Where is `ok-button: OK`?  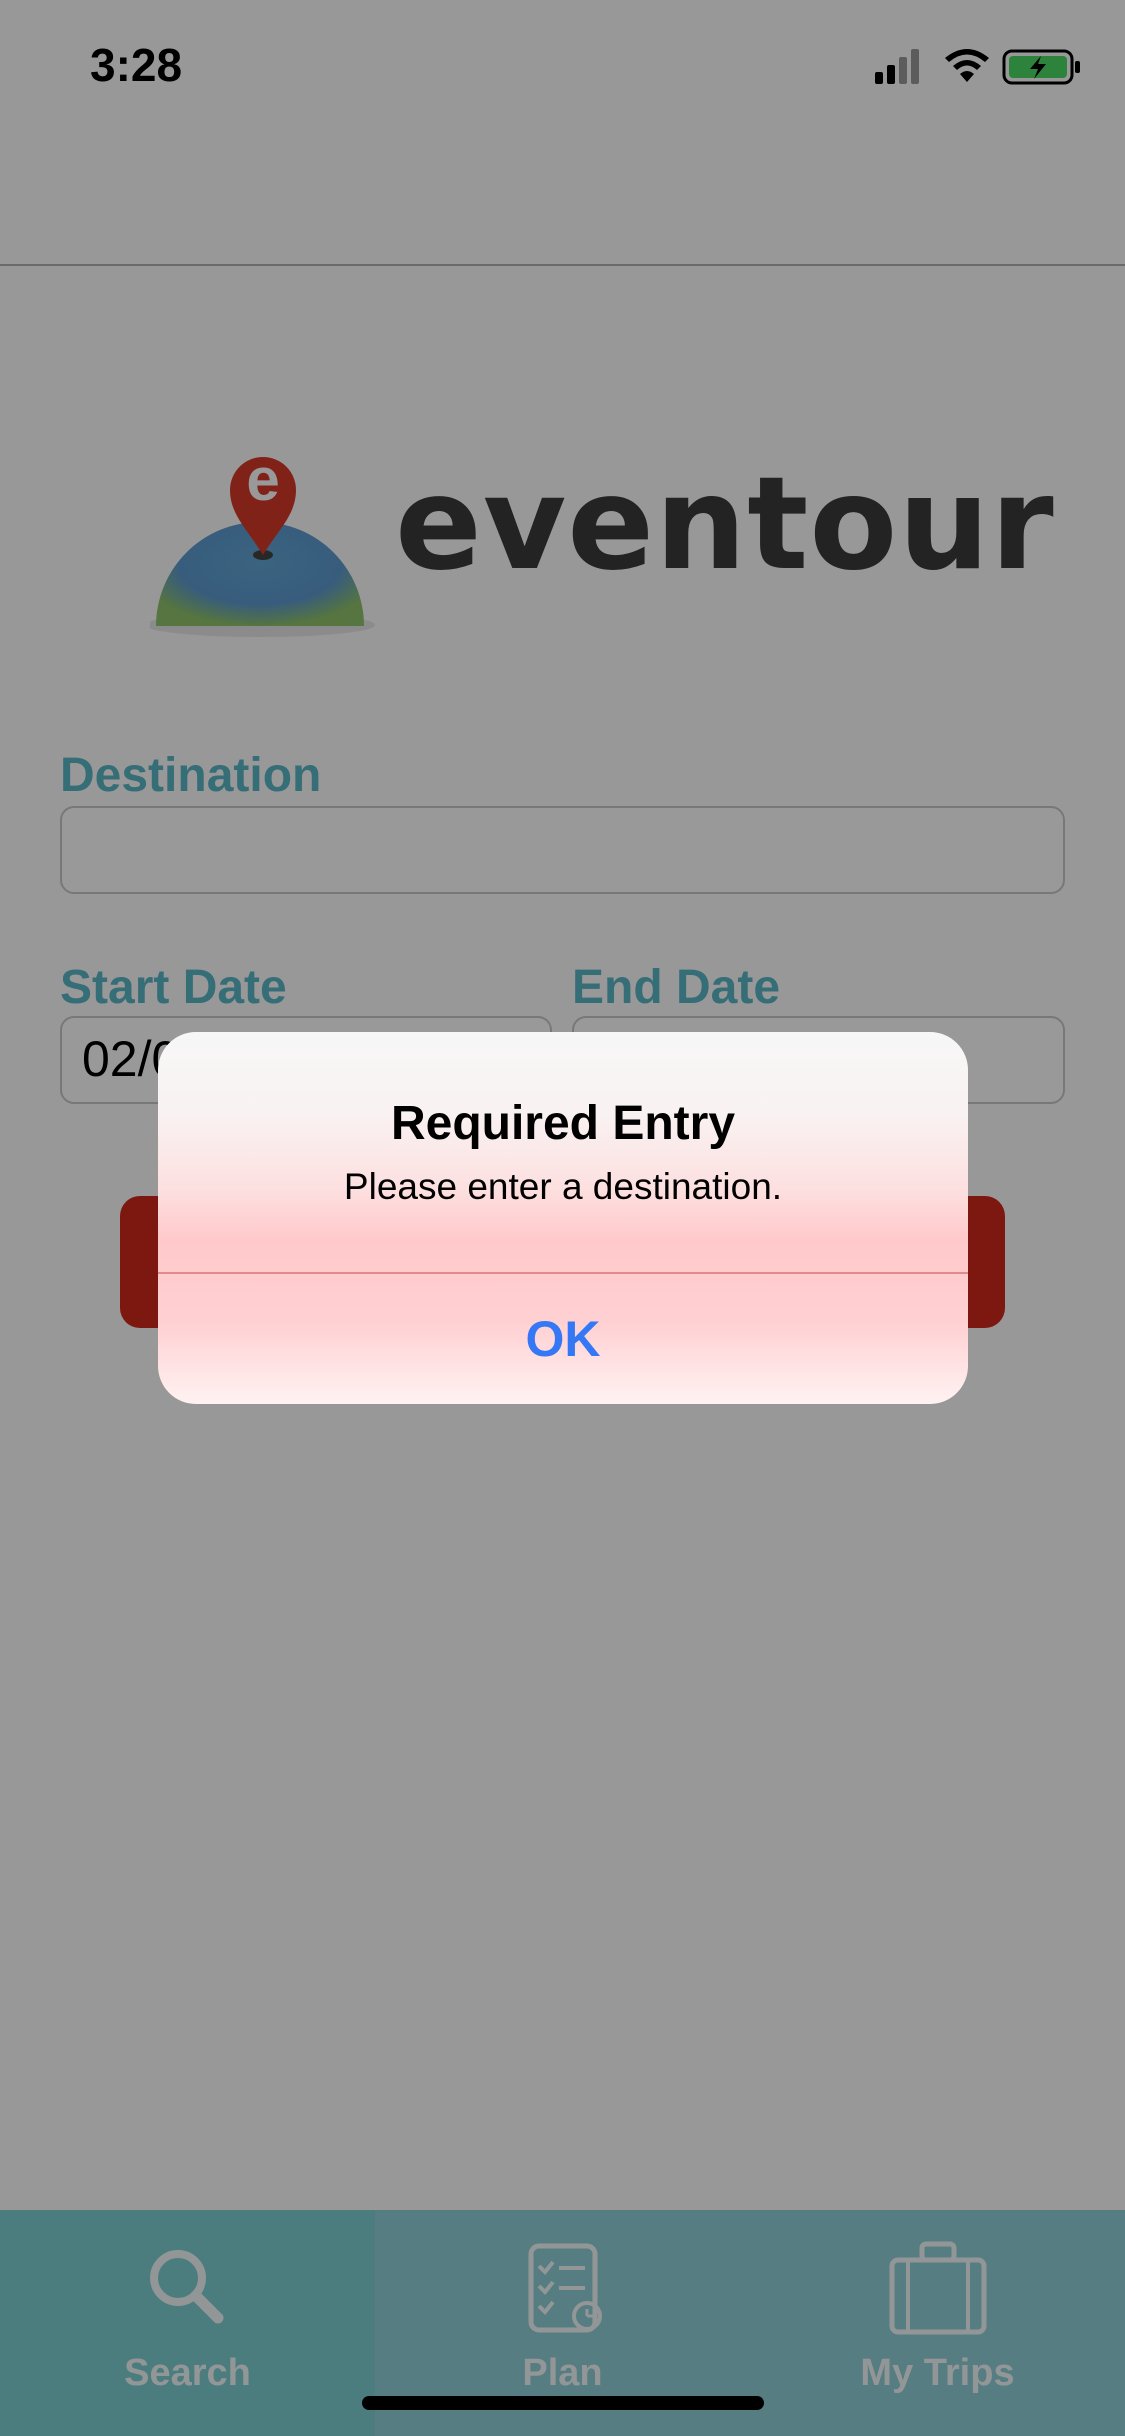 ok-button: OK is located at coordinates (563, 1339).